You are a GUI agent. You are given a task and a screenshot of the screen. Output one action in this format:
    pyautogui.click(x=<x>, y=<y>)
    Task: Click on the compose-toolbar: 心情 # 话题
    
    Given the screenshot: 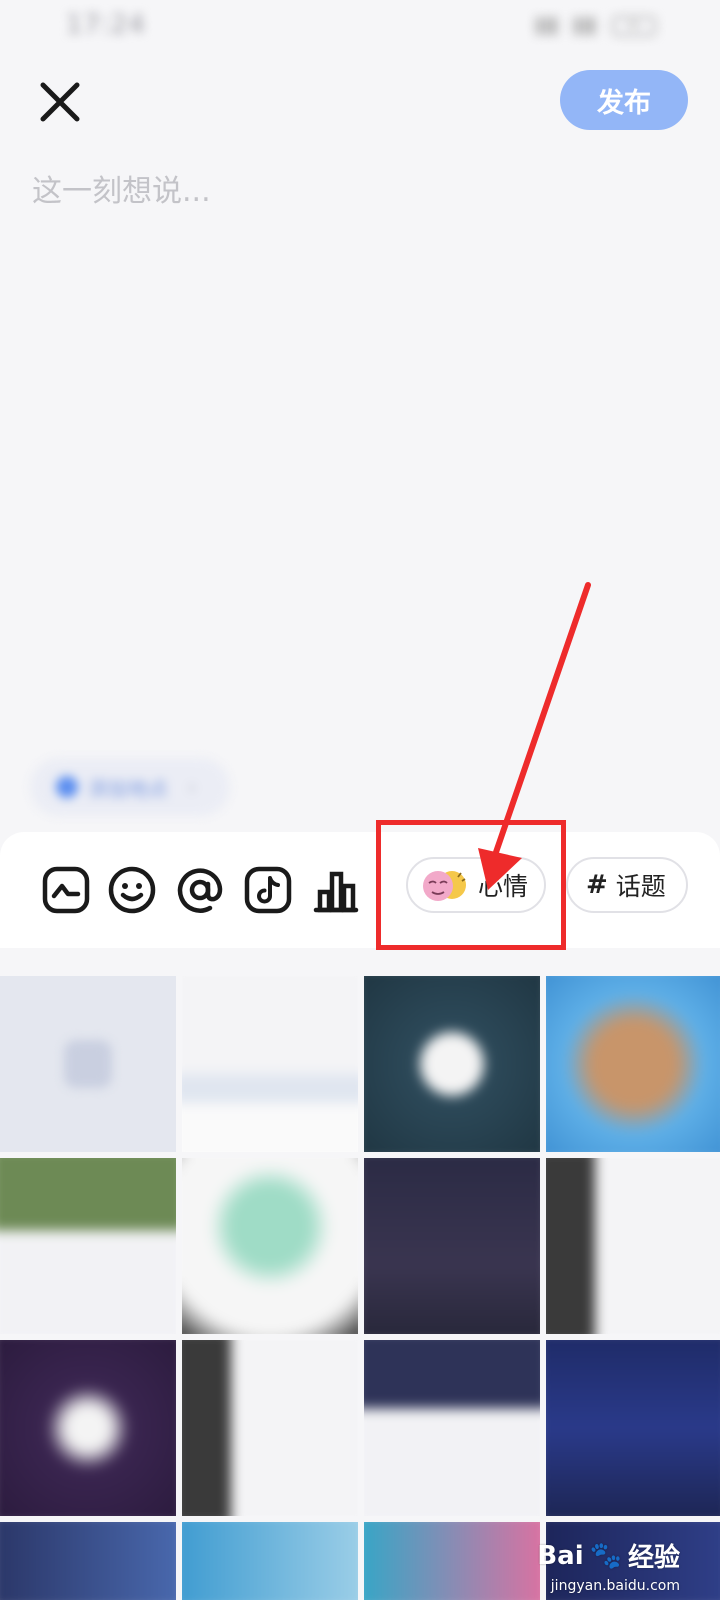 What is the action you would take?
    pyautogui.click(x=360, y=890)
    